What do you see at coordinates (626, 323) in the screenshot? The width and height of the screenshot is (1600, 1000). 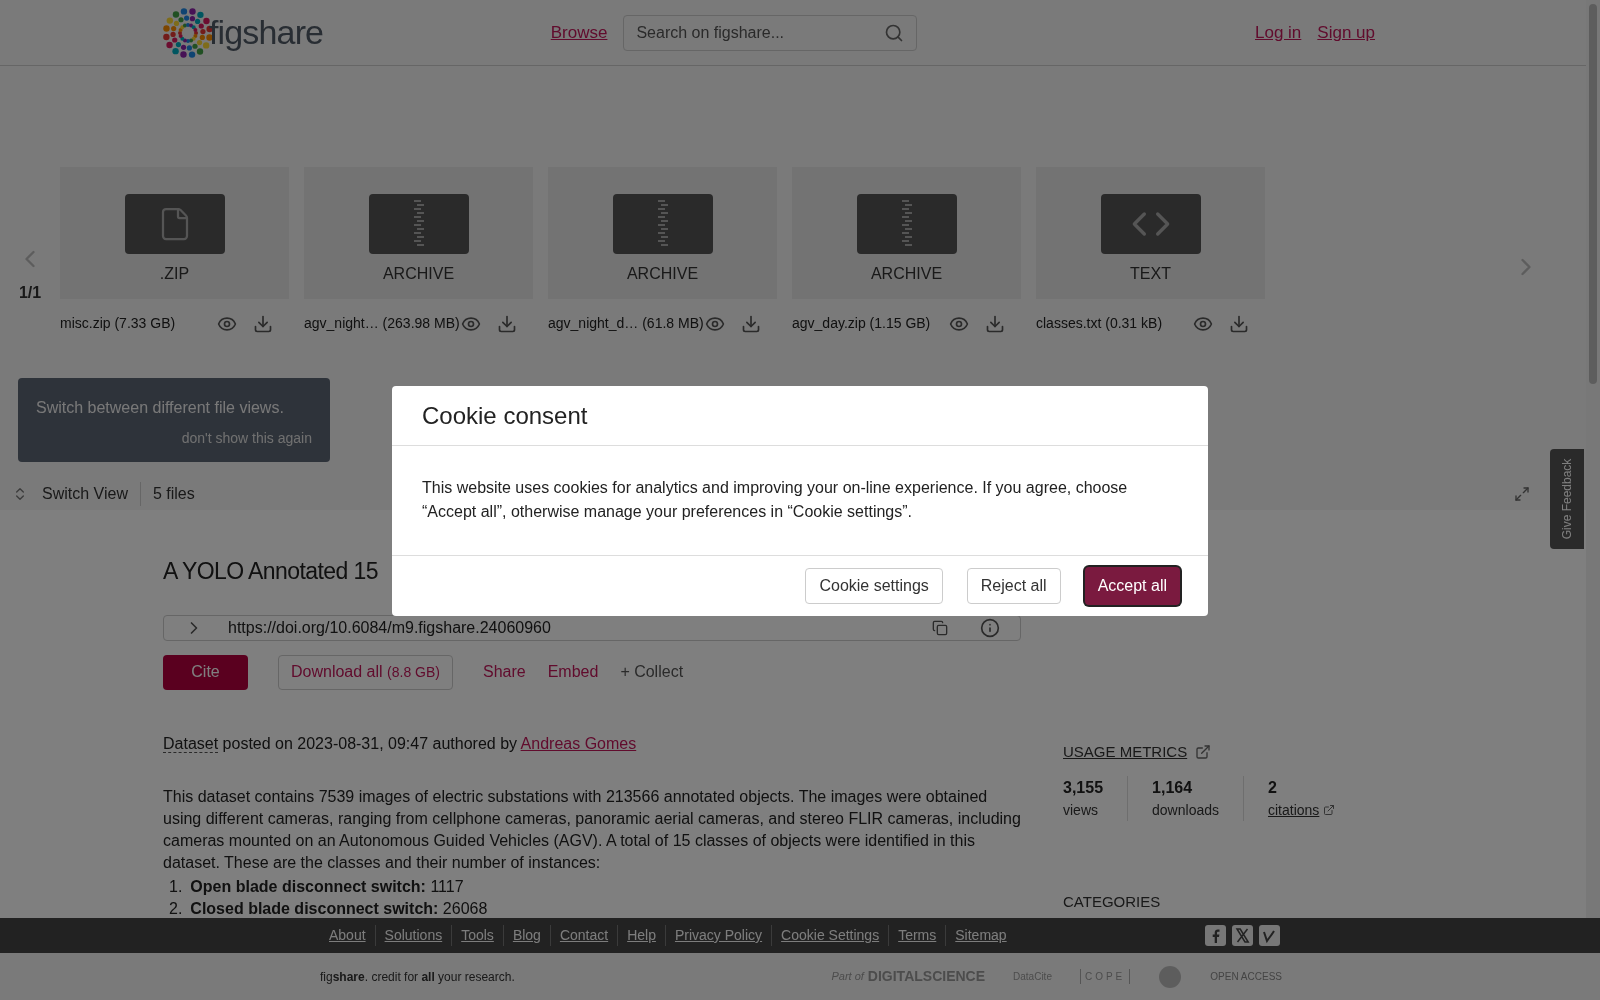 I see `file-name: agv_night_d… (61.8 MB)` at bounding box center [626, 323].